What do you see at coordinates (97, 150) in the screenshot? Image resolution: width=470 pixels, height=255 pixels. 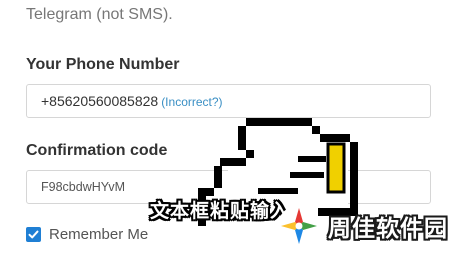 I see `confirmation-code-label: Confirmation code` at bounding box center [97, 150].